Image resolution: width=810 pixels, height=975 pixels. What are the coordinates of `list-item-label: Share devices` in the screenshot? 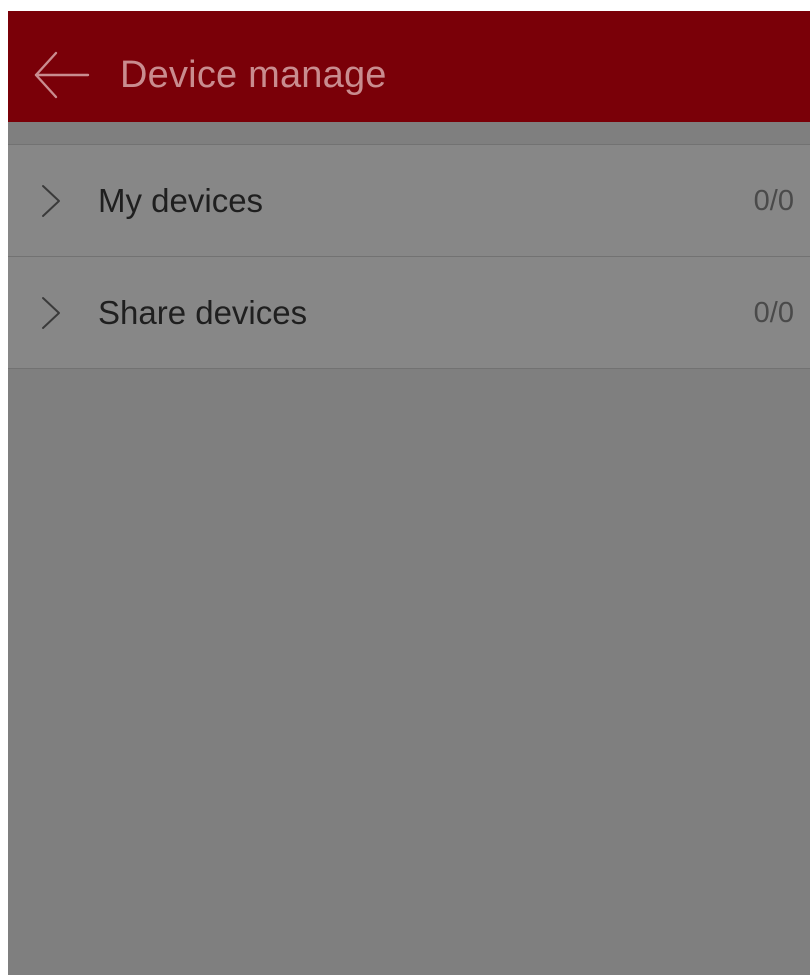 It's located at (203, 312).